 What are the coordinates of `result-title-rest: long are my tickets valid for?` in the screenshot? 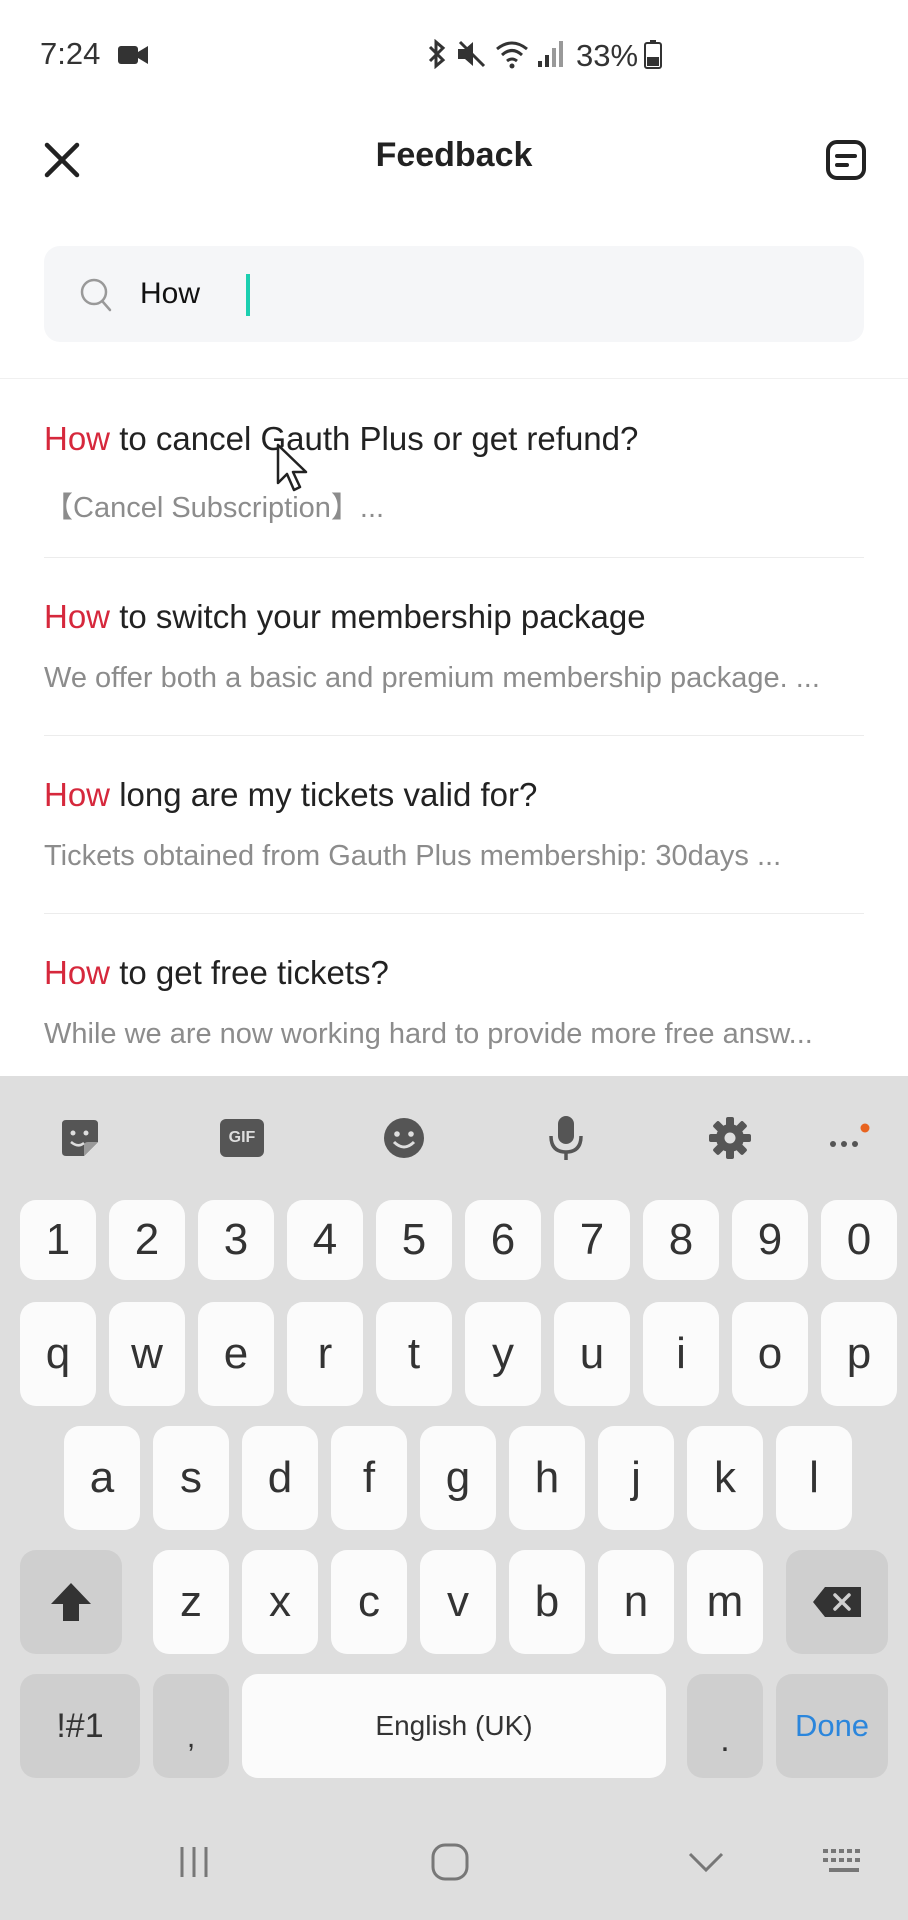 It's located at (324, 794).